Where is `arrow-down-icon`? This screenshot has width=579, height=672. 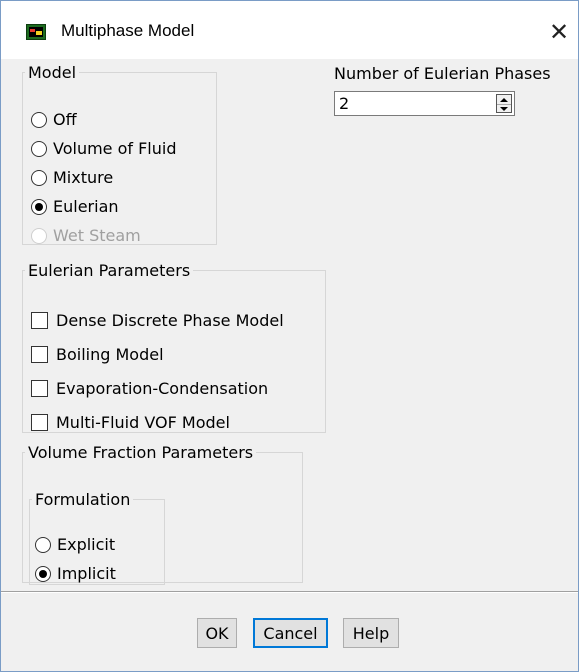
arrow-down-icon is located at coordinates (504, 109).